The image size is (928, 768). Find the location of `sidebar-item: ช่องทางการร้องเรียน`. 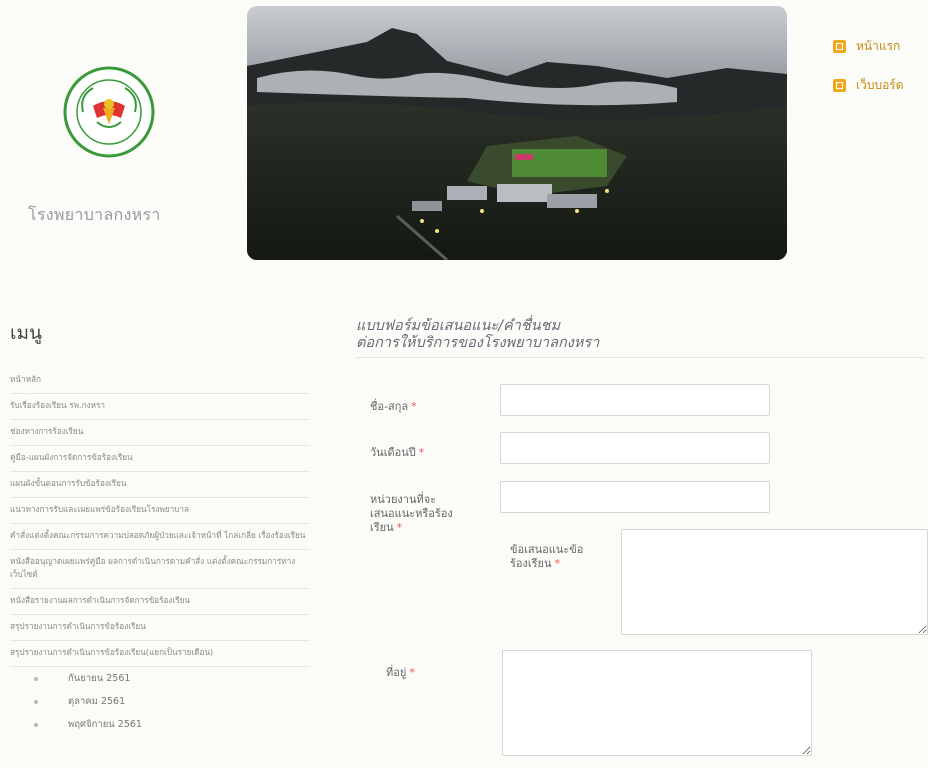

sidebar-item: ช่องทางการร้องเรียน is located at coordinates (160, 433).